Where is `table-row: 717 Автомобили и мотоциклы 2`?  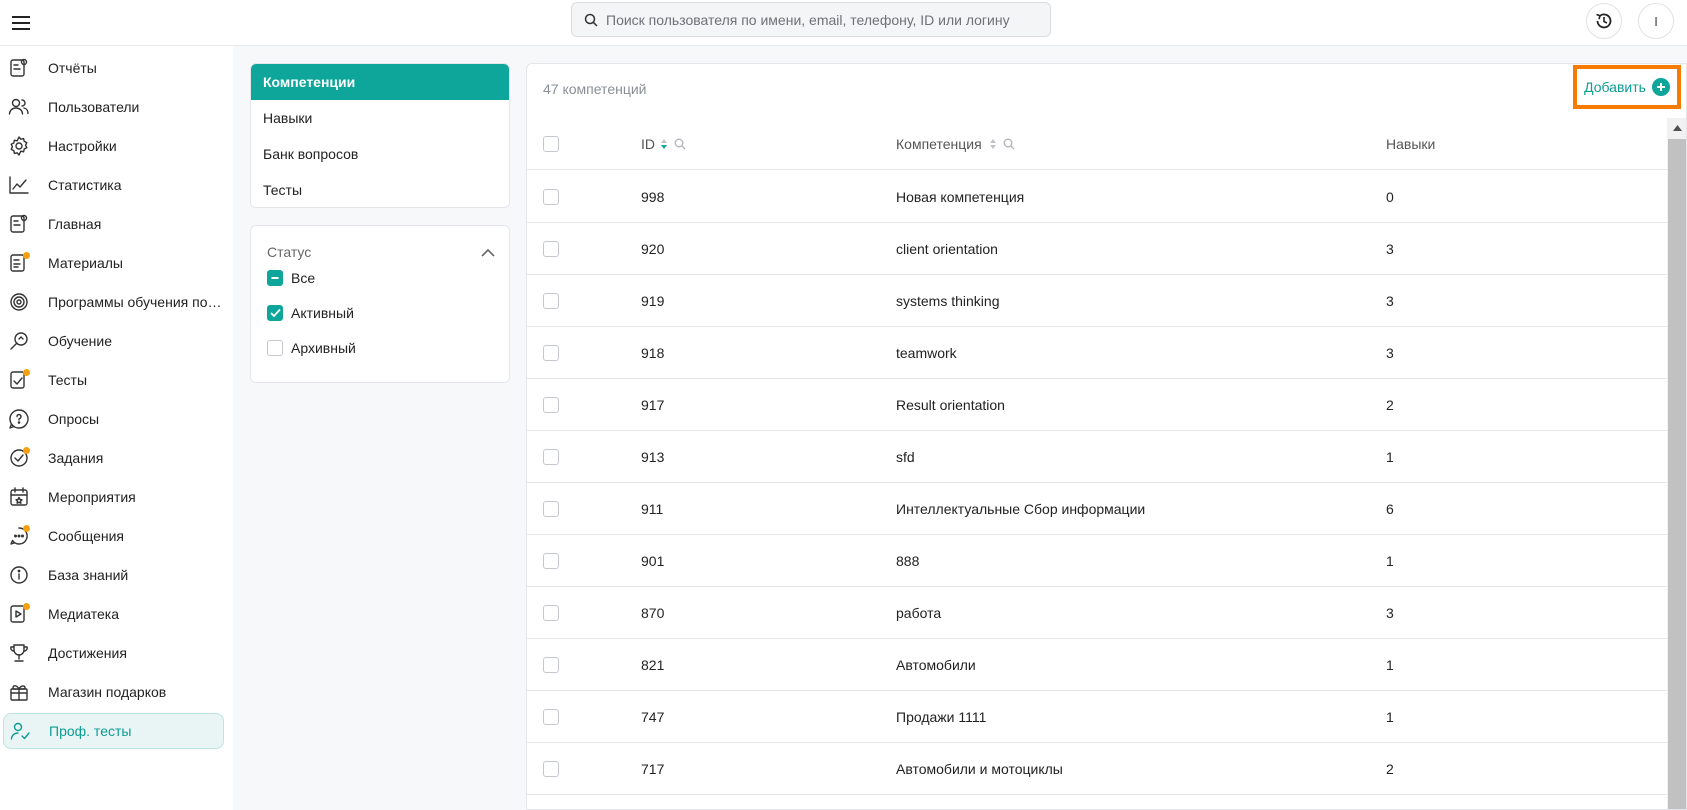 table-row: 717 Автомобили и мотоциклы 2 is located at coordinates (1097, 769).